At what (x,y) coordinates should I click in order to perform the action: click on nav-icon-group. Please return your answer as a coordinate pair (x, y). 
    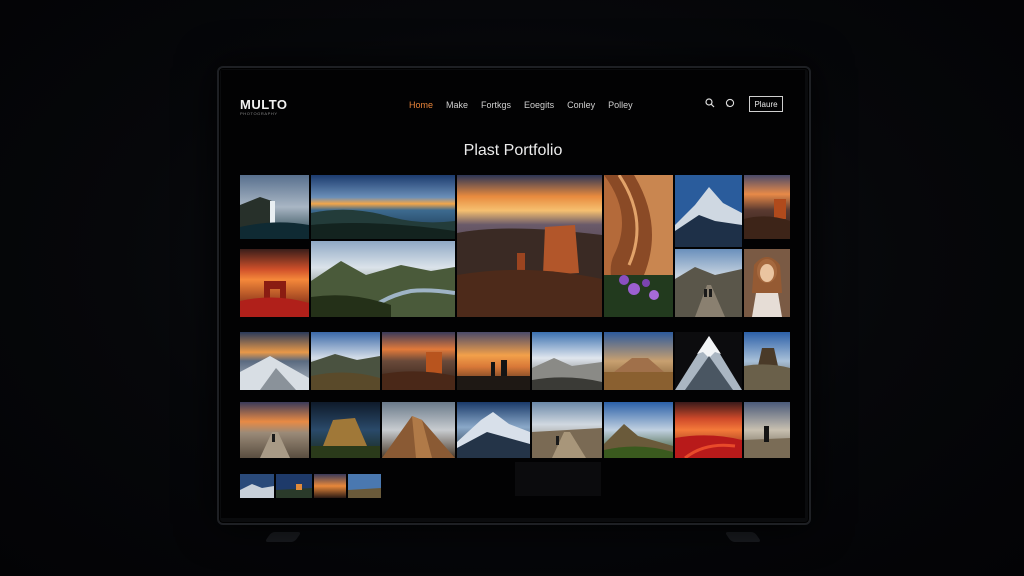
    Looking at the image, I should click on (720, 103).